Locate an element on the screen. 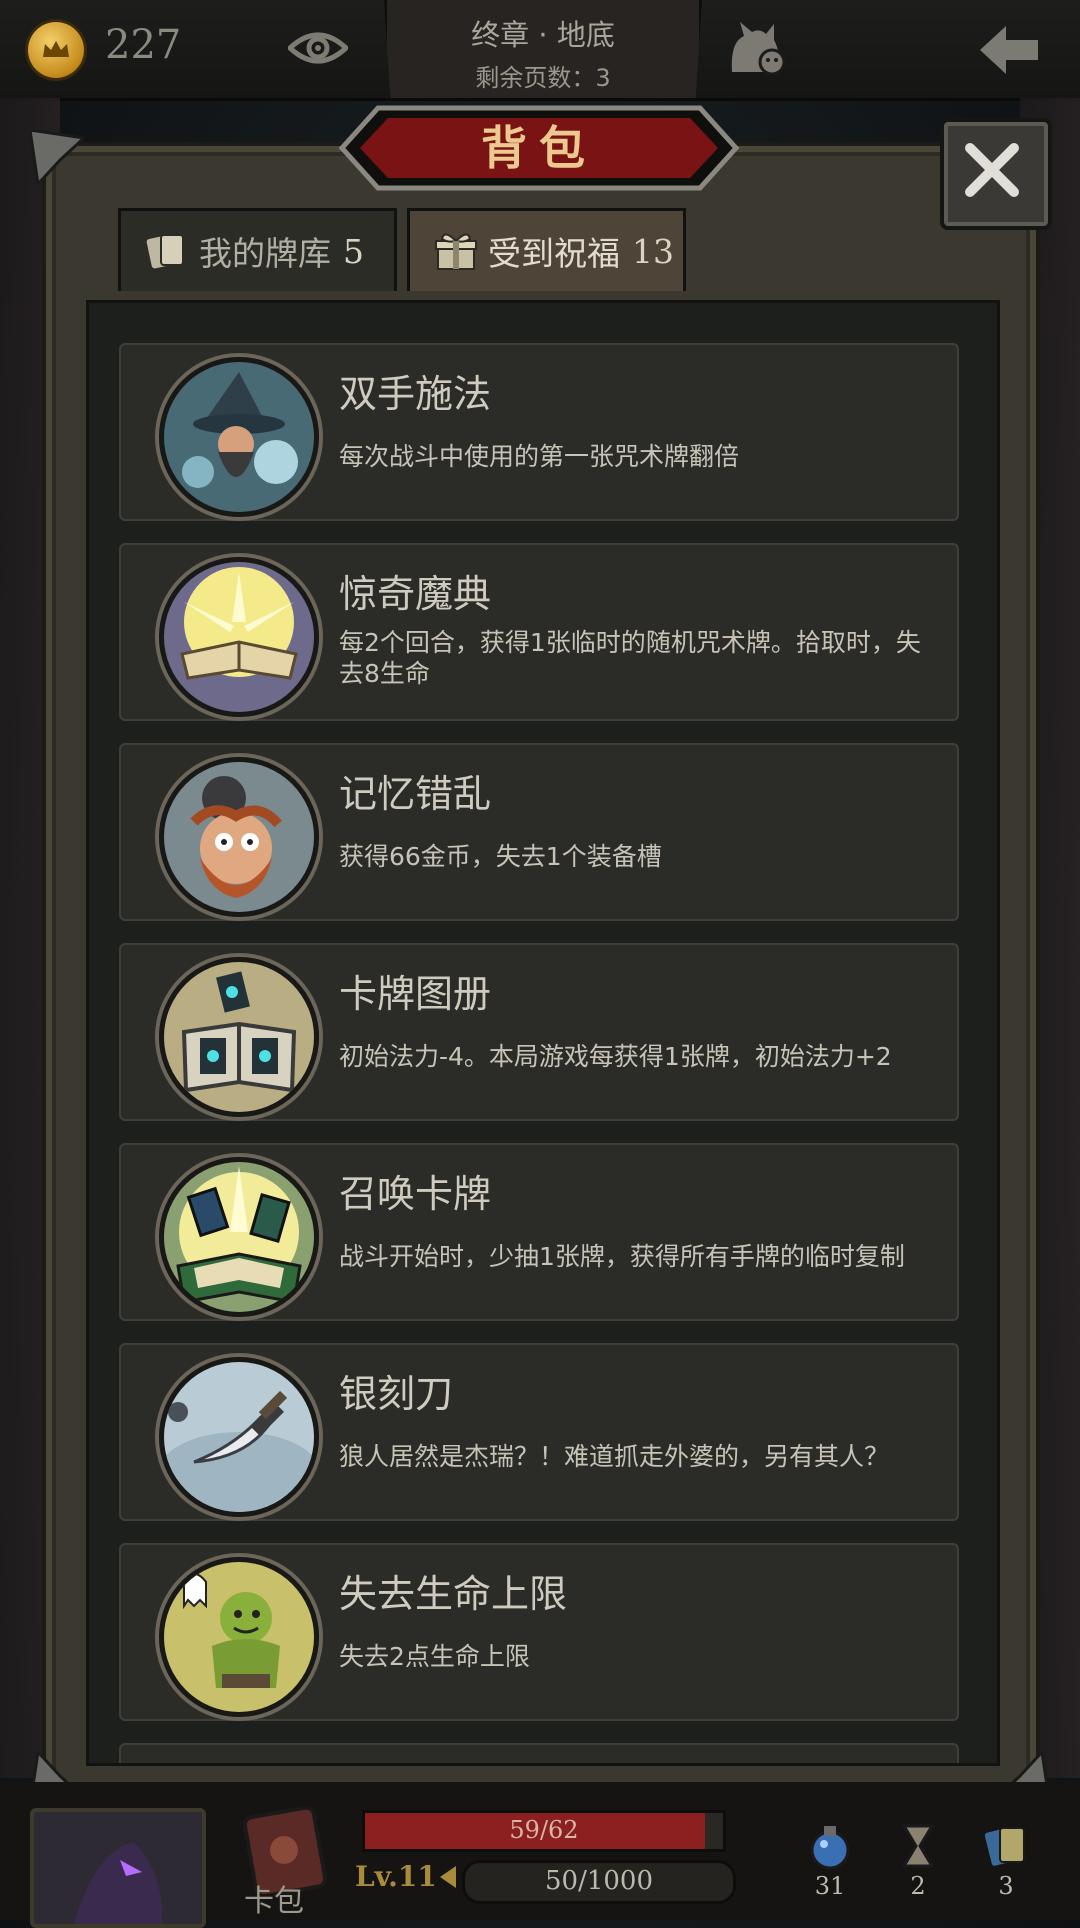 The image size is (1080, 1928). eye-icon is located at coordinates (318, 48).